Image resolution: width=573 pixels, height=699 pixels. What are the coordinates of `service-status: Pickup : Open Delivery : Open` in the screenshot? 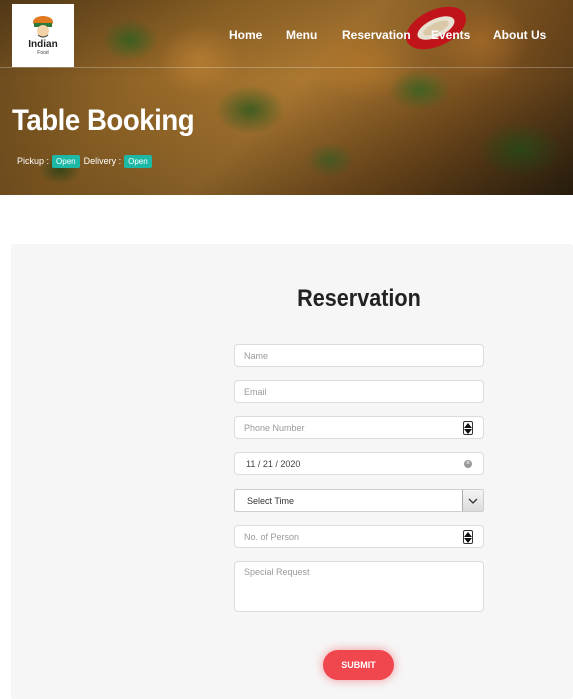 It's located at (86, 161).